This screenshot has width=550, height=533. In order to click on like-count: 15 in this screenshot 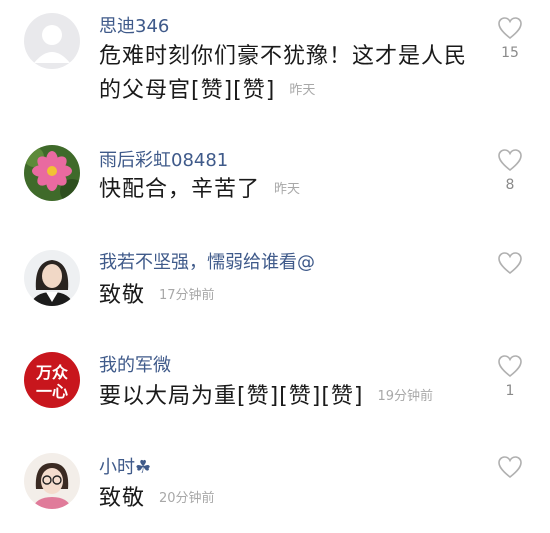, I will do `click(510, 53)`.